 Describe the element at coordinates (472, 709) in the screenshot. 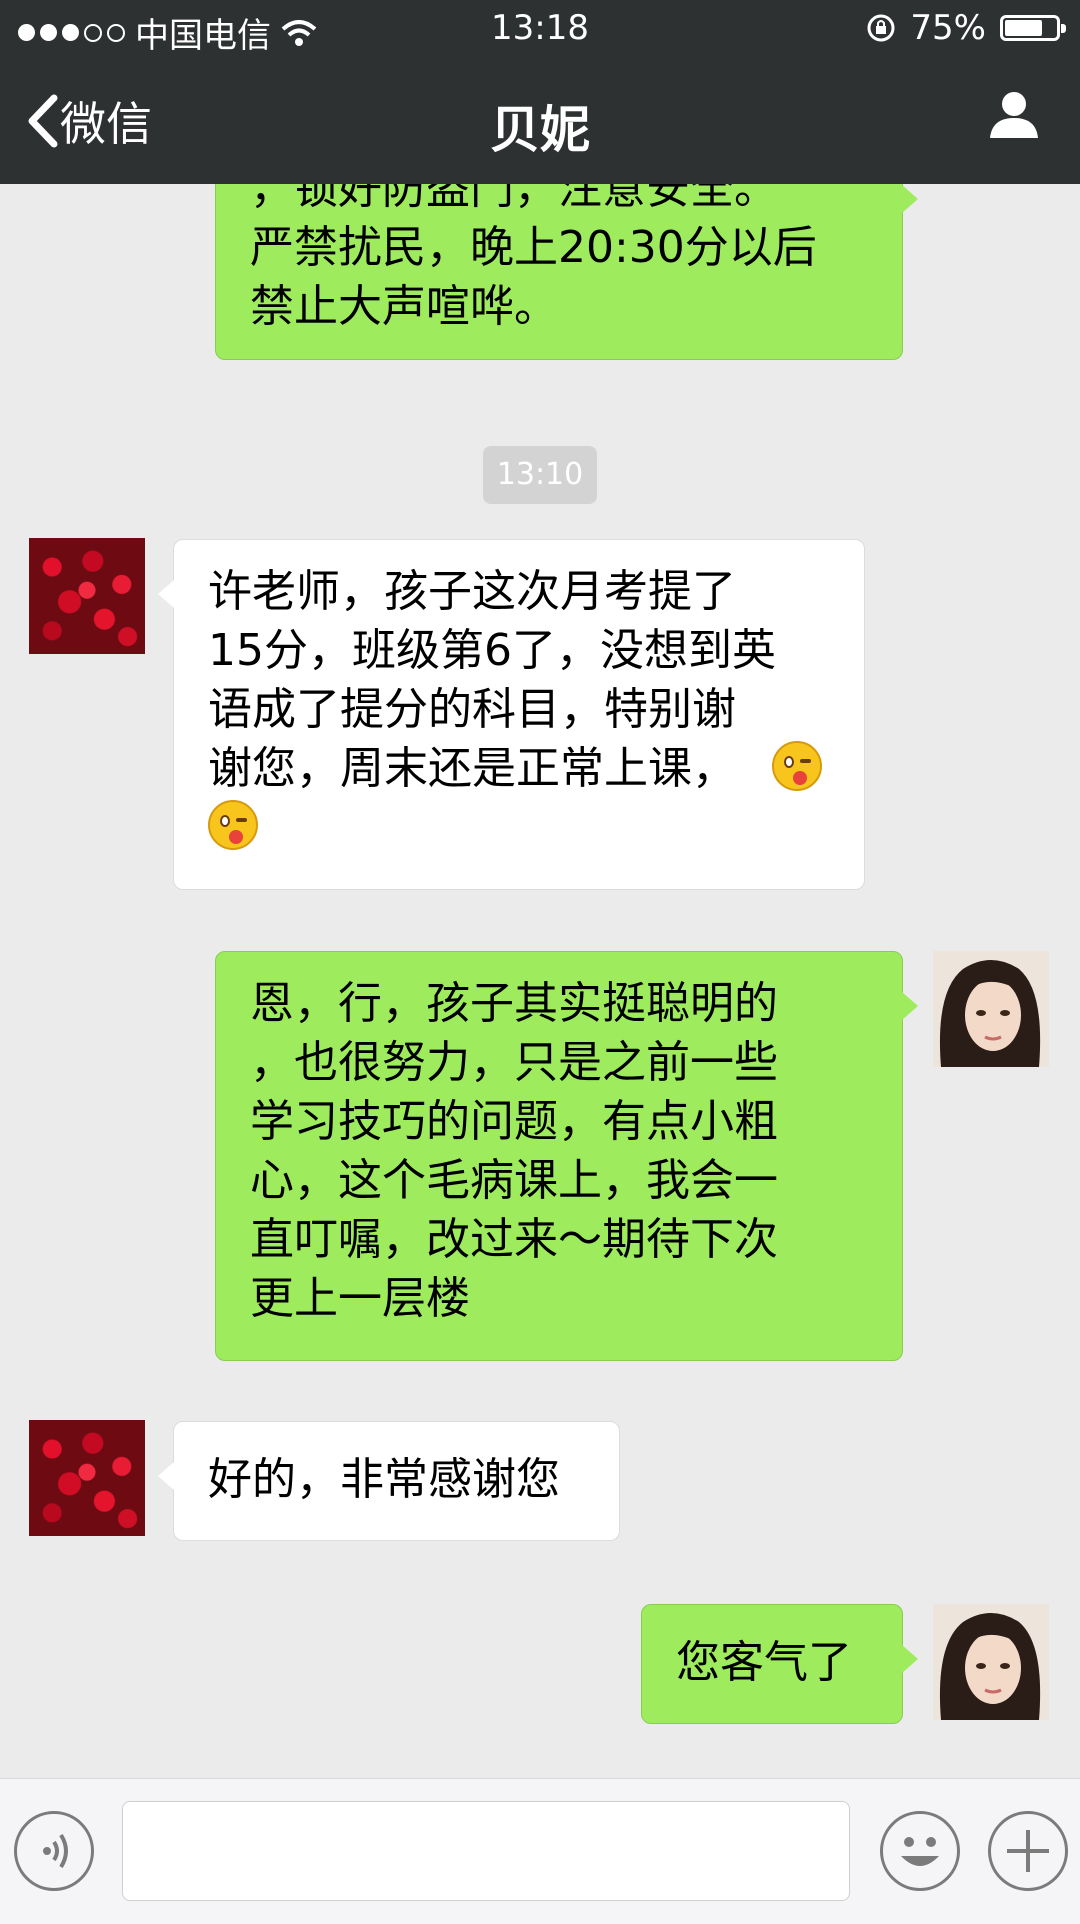

I see `message-line: 语成了提分的科目，特别谢` at that location.